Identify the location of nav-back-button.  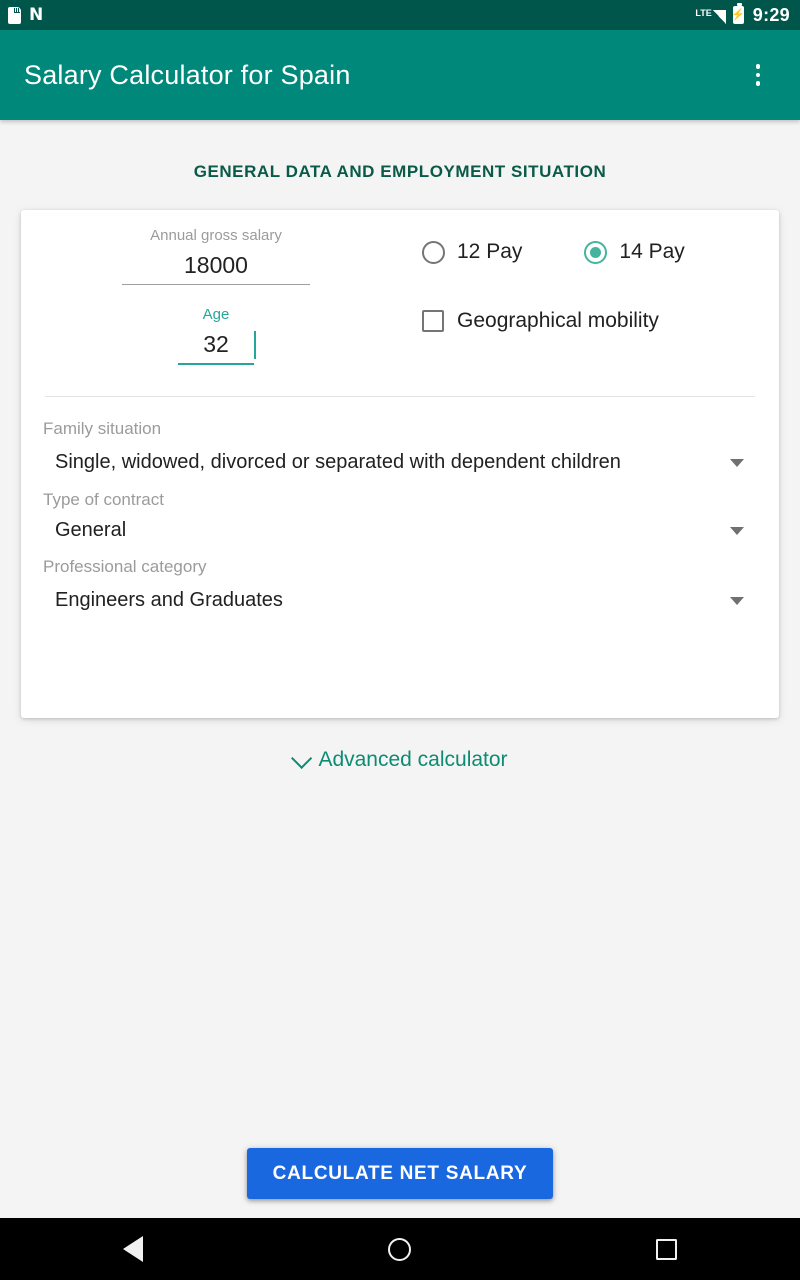
(133, 1249).